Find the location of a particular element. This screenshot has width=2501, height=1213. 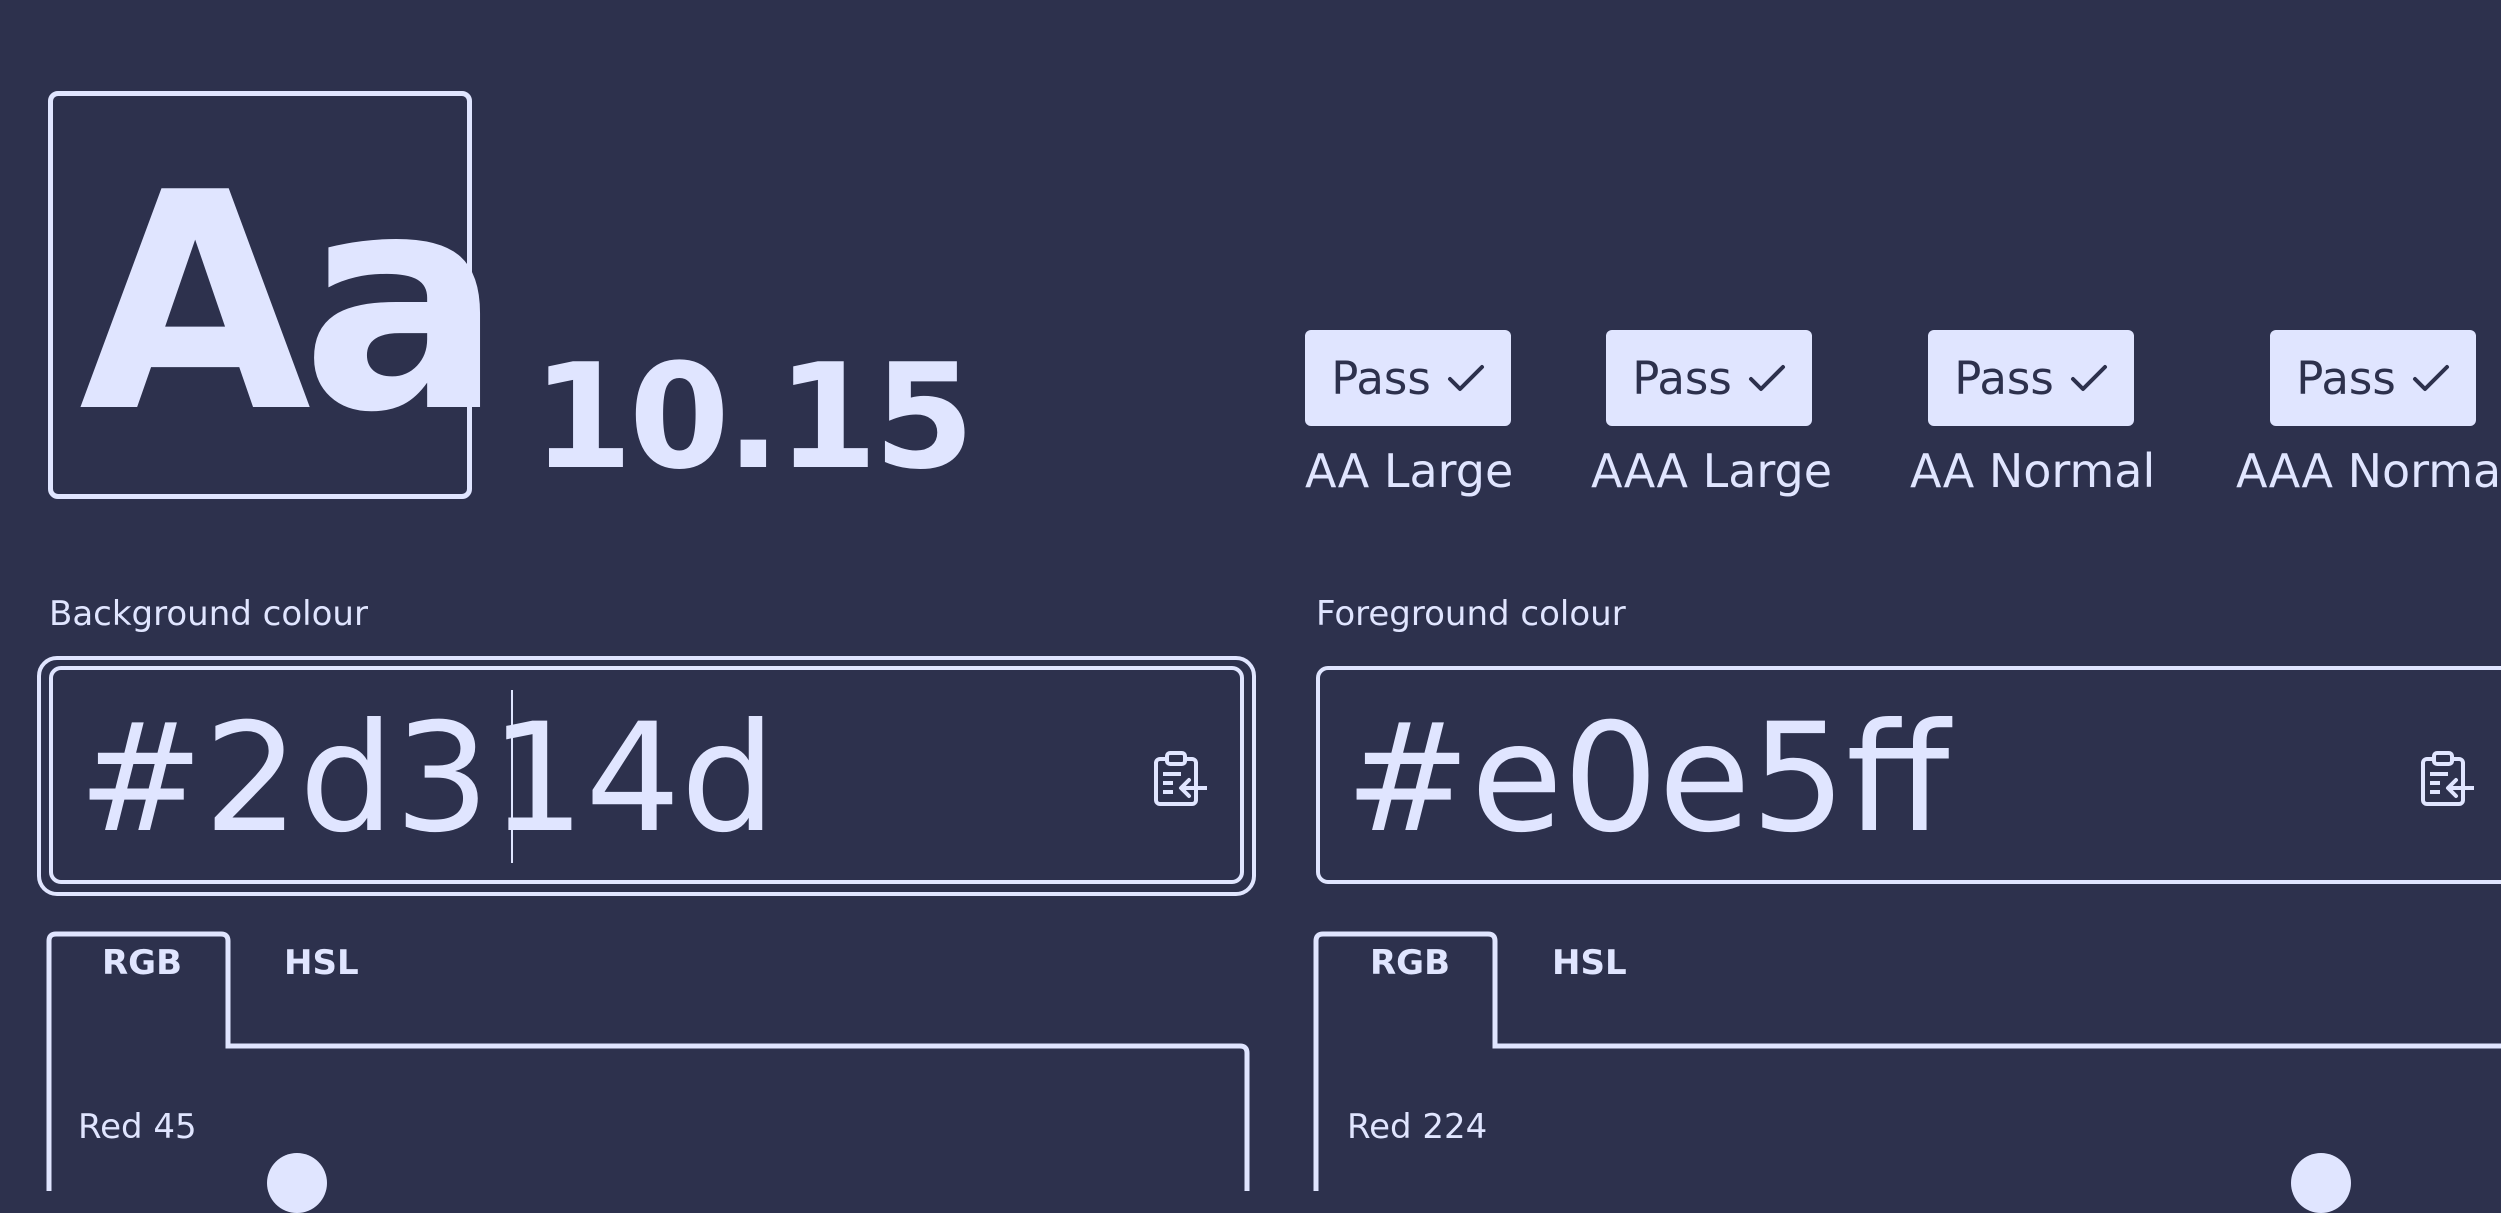

background-colour-label: Background colour is located at coordinates (208, 614).